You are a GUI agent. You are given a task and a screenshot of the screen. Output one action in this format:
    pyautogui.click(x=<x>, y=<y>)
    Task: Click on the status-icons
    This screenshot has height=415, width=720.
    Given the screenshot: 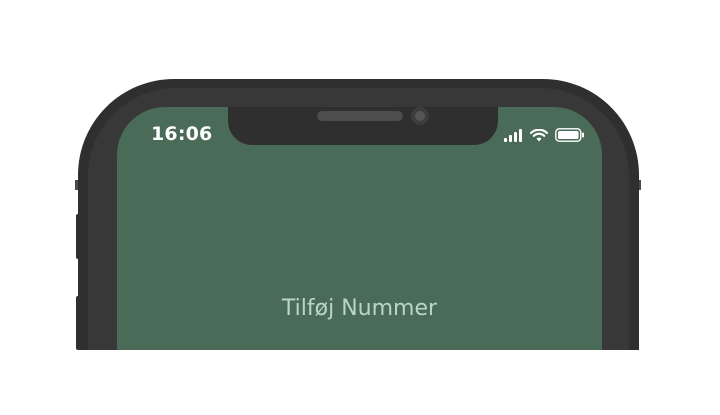 What is the action you would take?
    pyautogui.click(x=544, y=135)
    